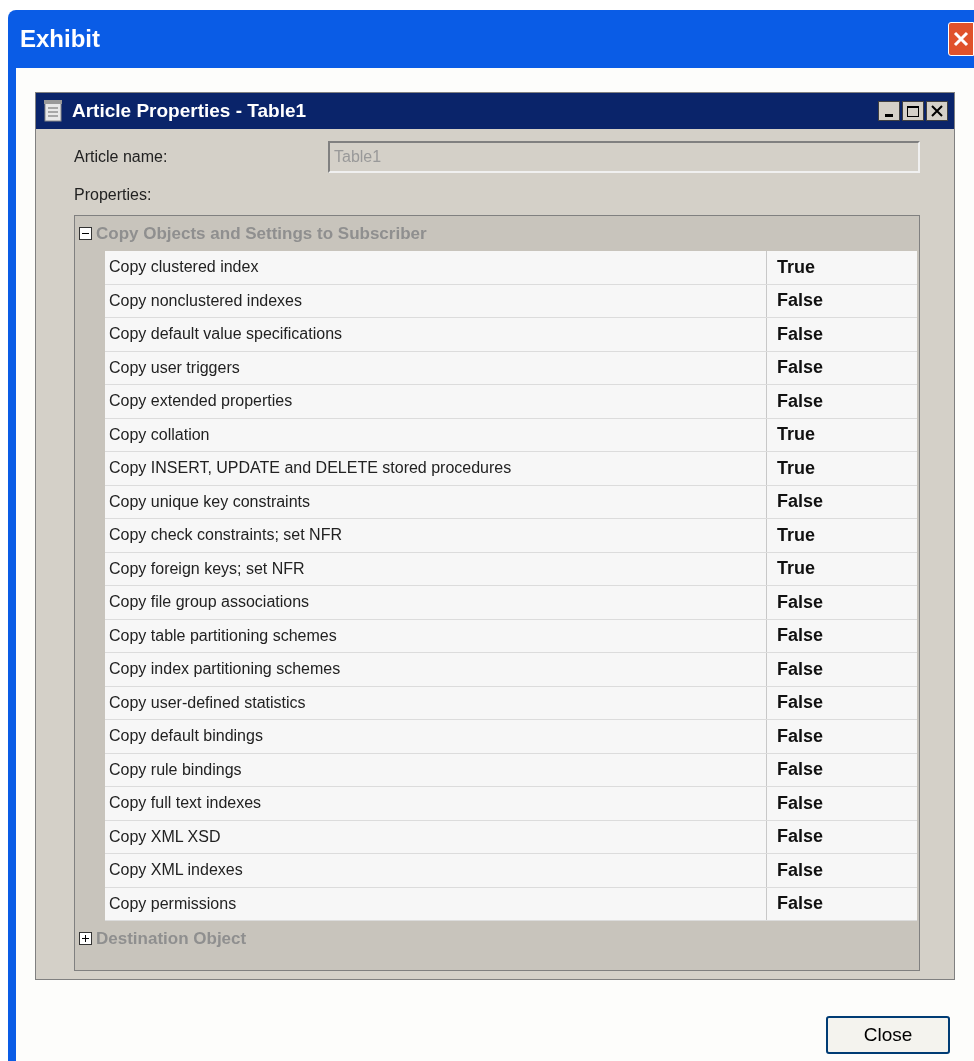 Image resolution: width=974 pixels, height=1061 pixels. I want to click on properties-label: Properties:, so click(113, 195).